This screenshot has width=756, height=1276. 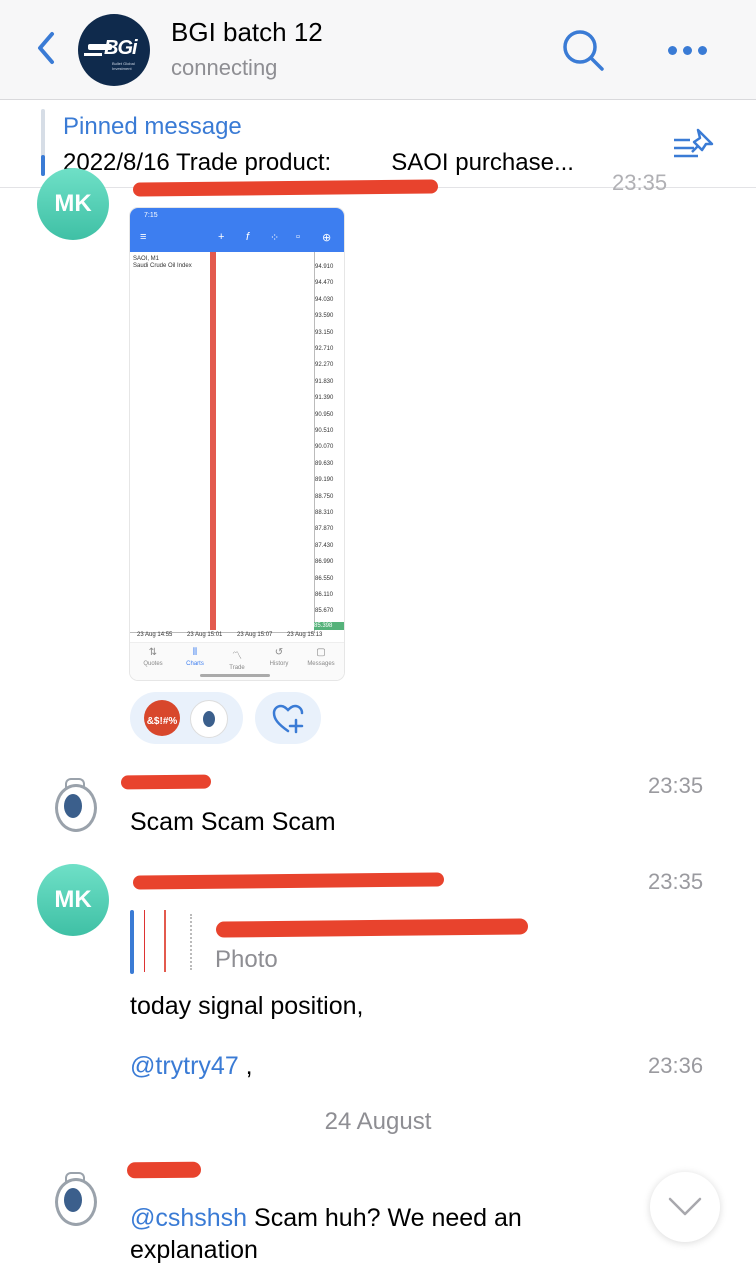 What do you see at coordinates (324, 316) in the screenshot?
I see `price-tick: 93.590` at bounding box center [324, 316].